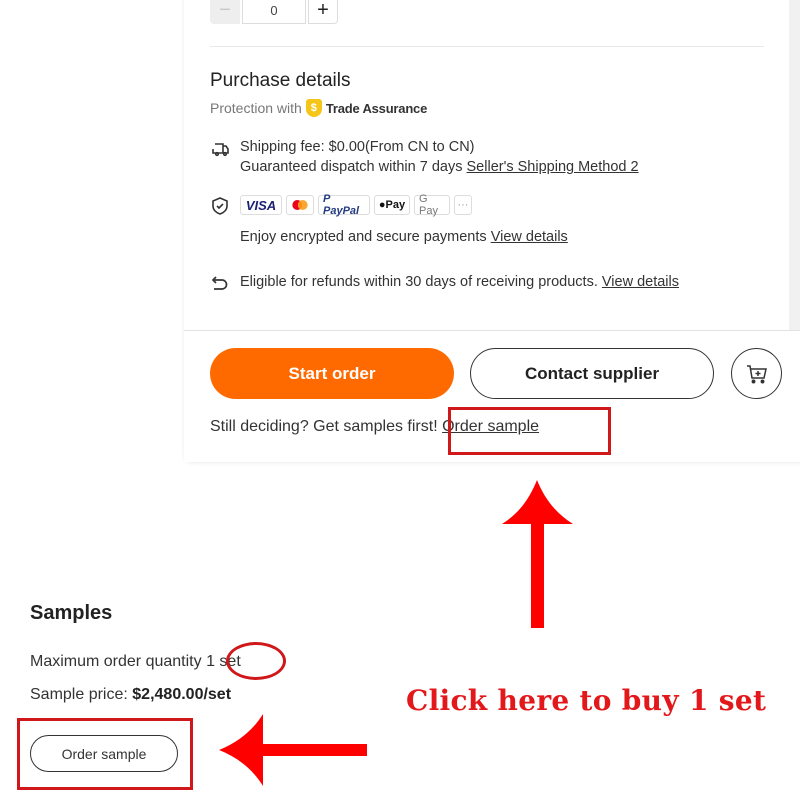  I want to click on max-order-quantity: Maximum order quantity 1 set, so click(135, 662).